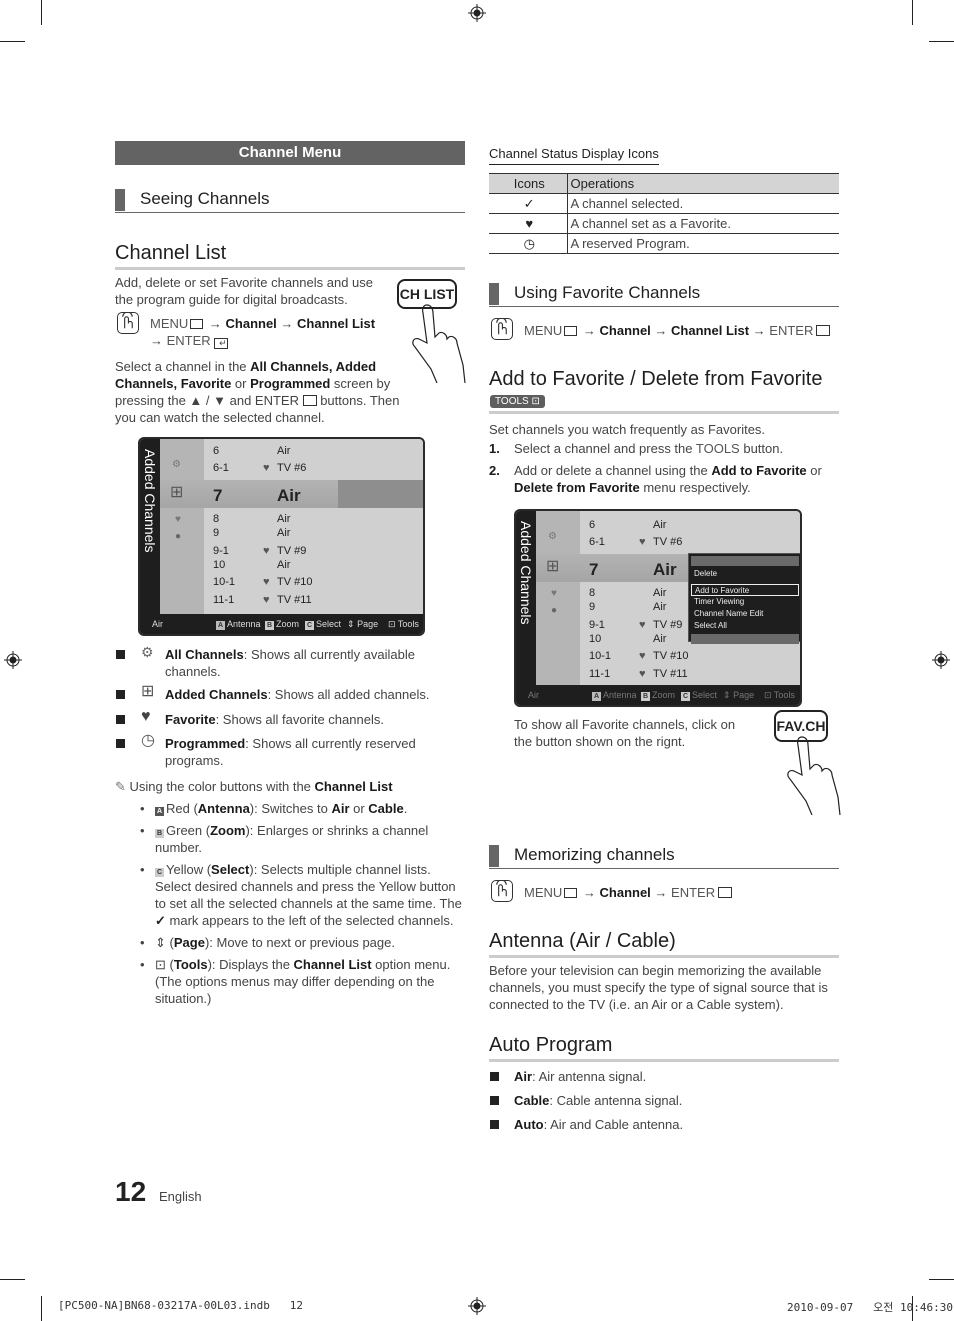 The image size is (954, 1321). I want to click on popup-band, so click(745, 639).